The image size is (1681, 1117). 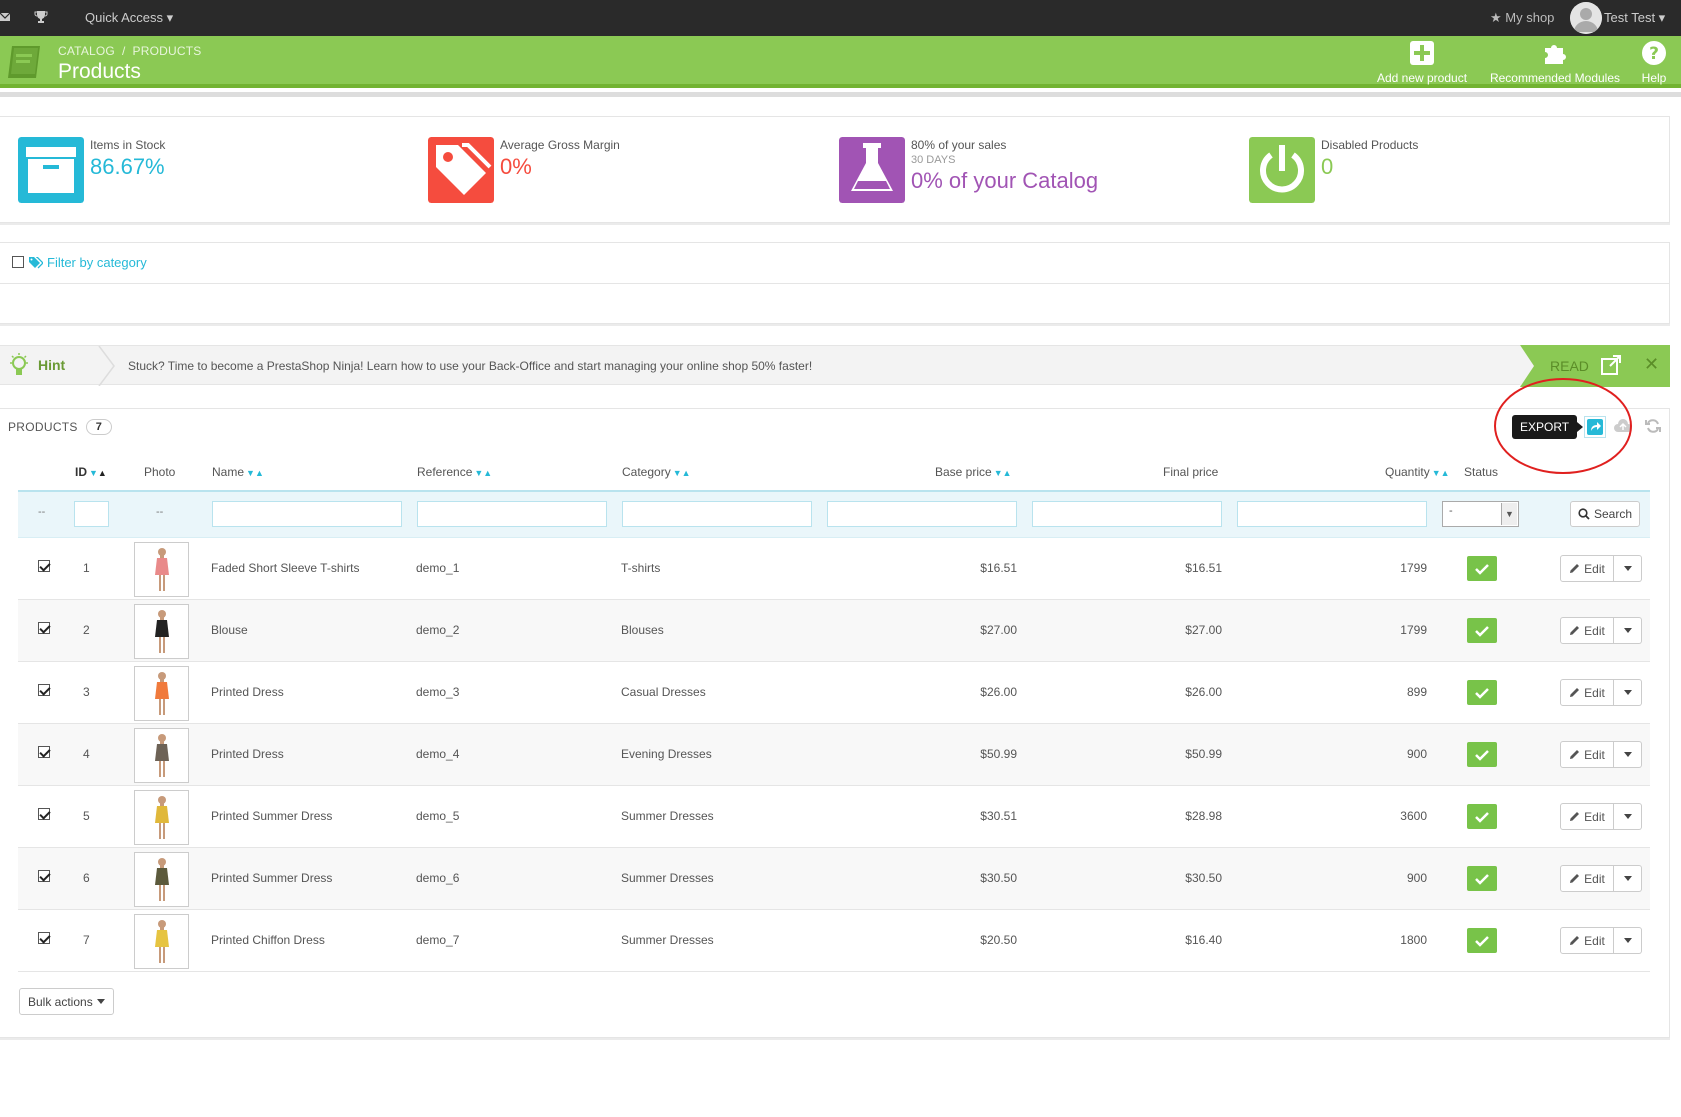 What do you see at coordinates (717, 514) in the screenshot?
I see `filter-category-input` at bounding box center [717, 514].